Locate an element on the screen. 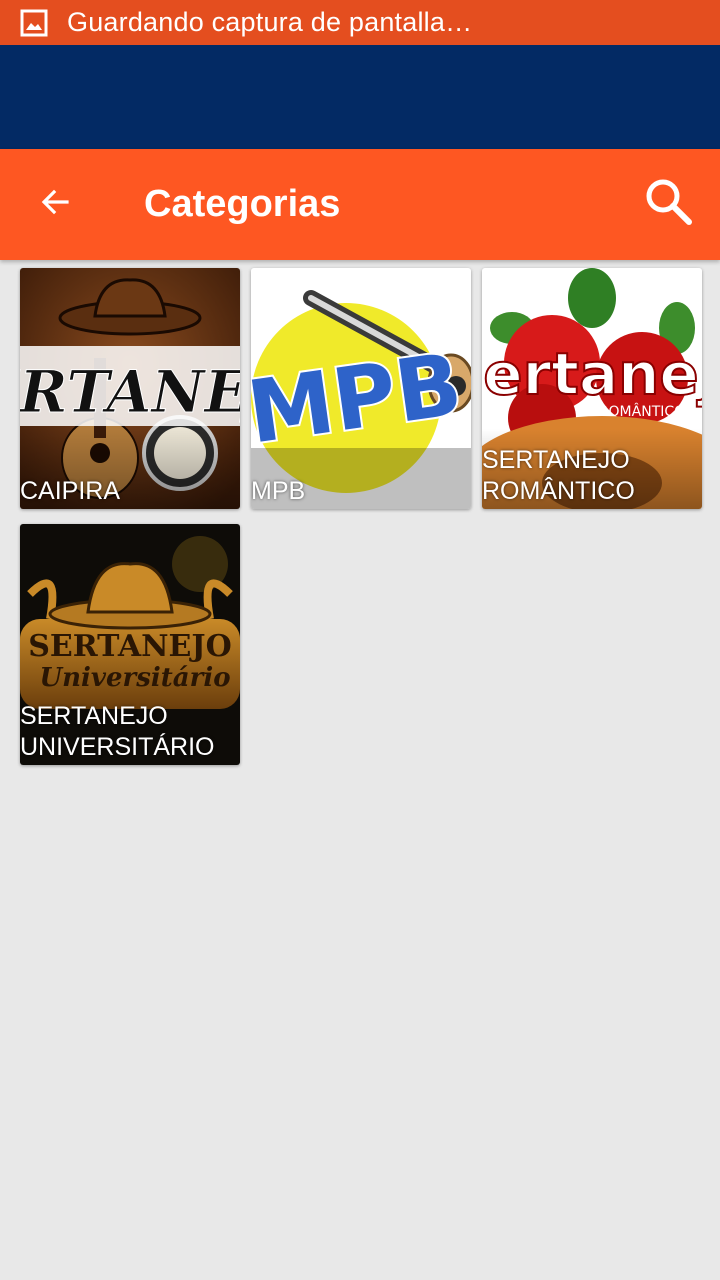 The height and width of the screenshot is (1280, 720). image-icon is located at coordinates (34, 23).